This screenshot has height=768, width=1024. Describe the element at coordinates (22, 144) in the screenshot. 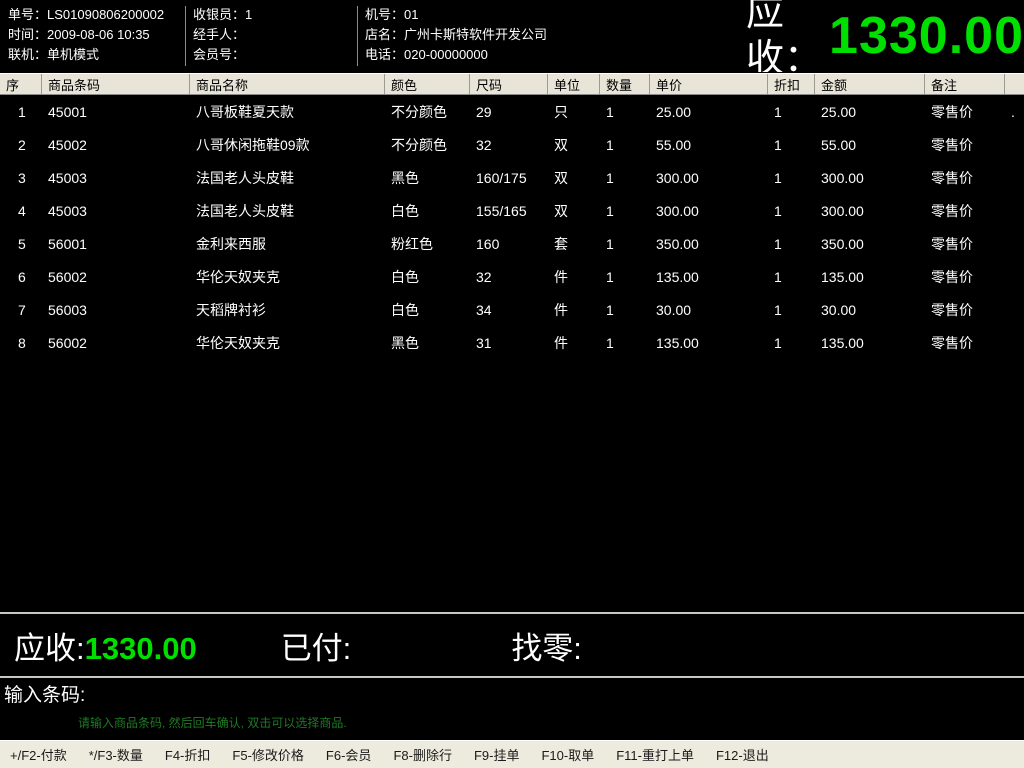

I see `cell-index: 2` at that location.